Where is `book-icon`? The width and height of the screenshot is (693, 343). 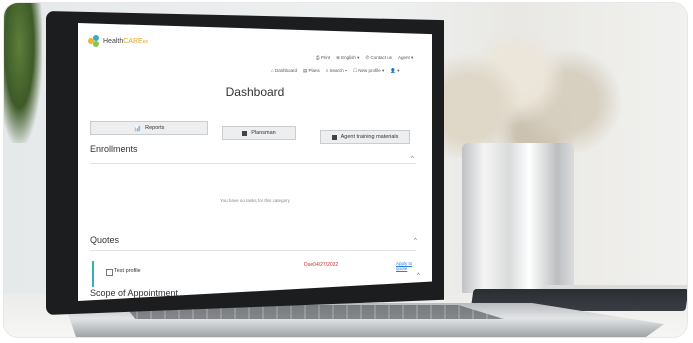 book-icon is located at coordinates (334, 137).